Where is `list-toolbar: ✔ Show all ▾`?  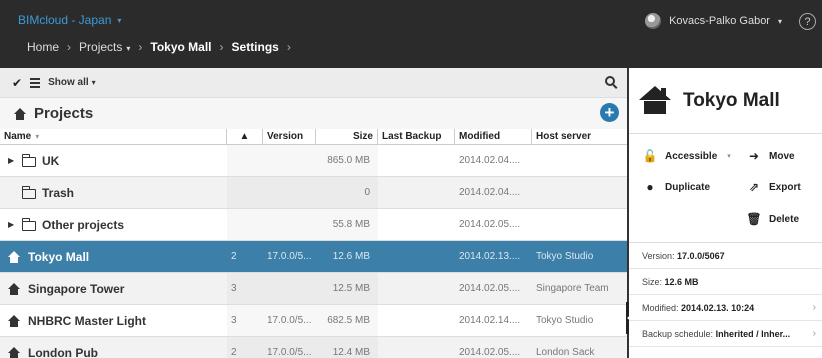 list-toolbar: ✔ Show all ▾ is located at coordinates (313, 83).